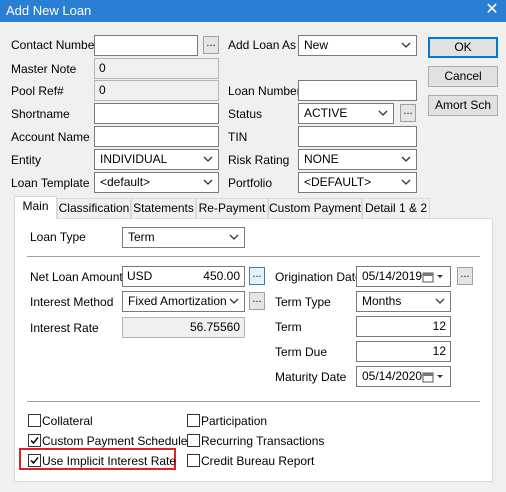 The image size is (506, 492). I want to click on term-due-label: Term Due, so click(301, 352).